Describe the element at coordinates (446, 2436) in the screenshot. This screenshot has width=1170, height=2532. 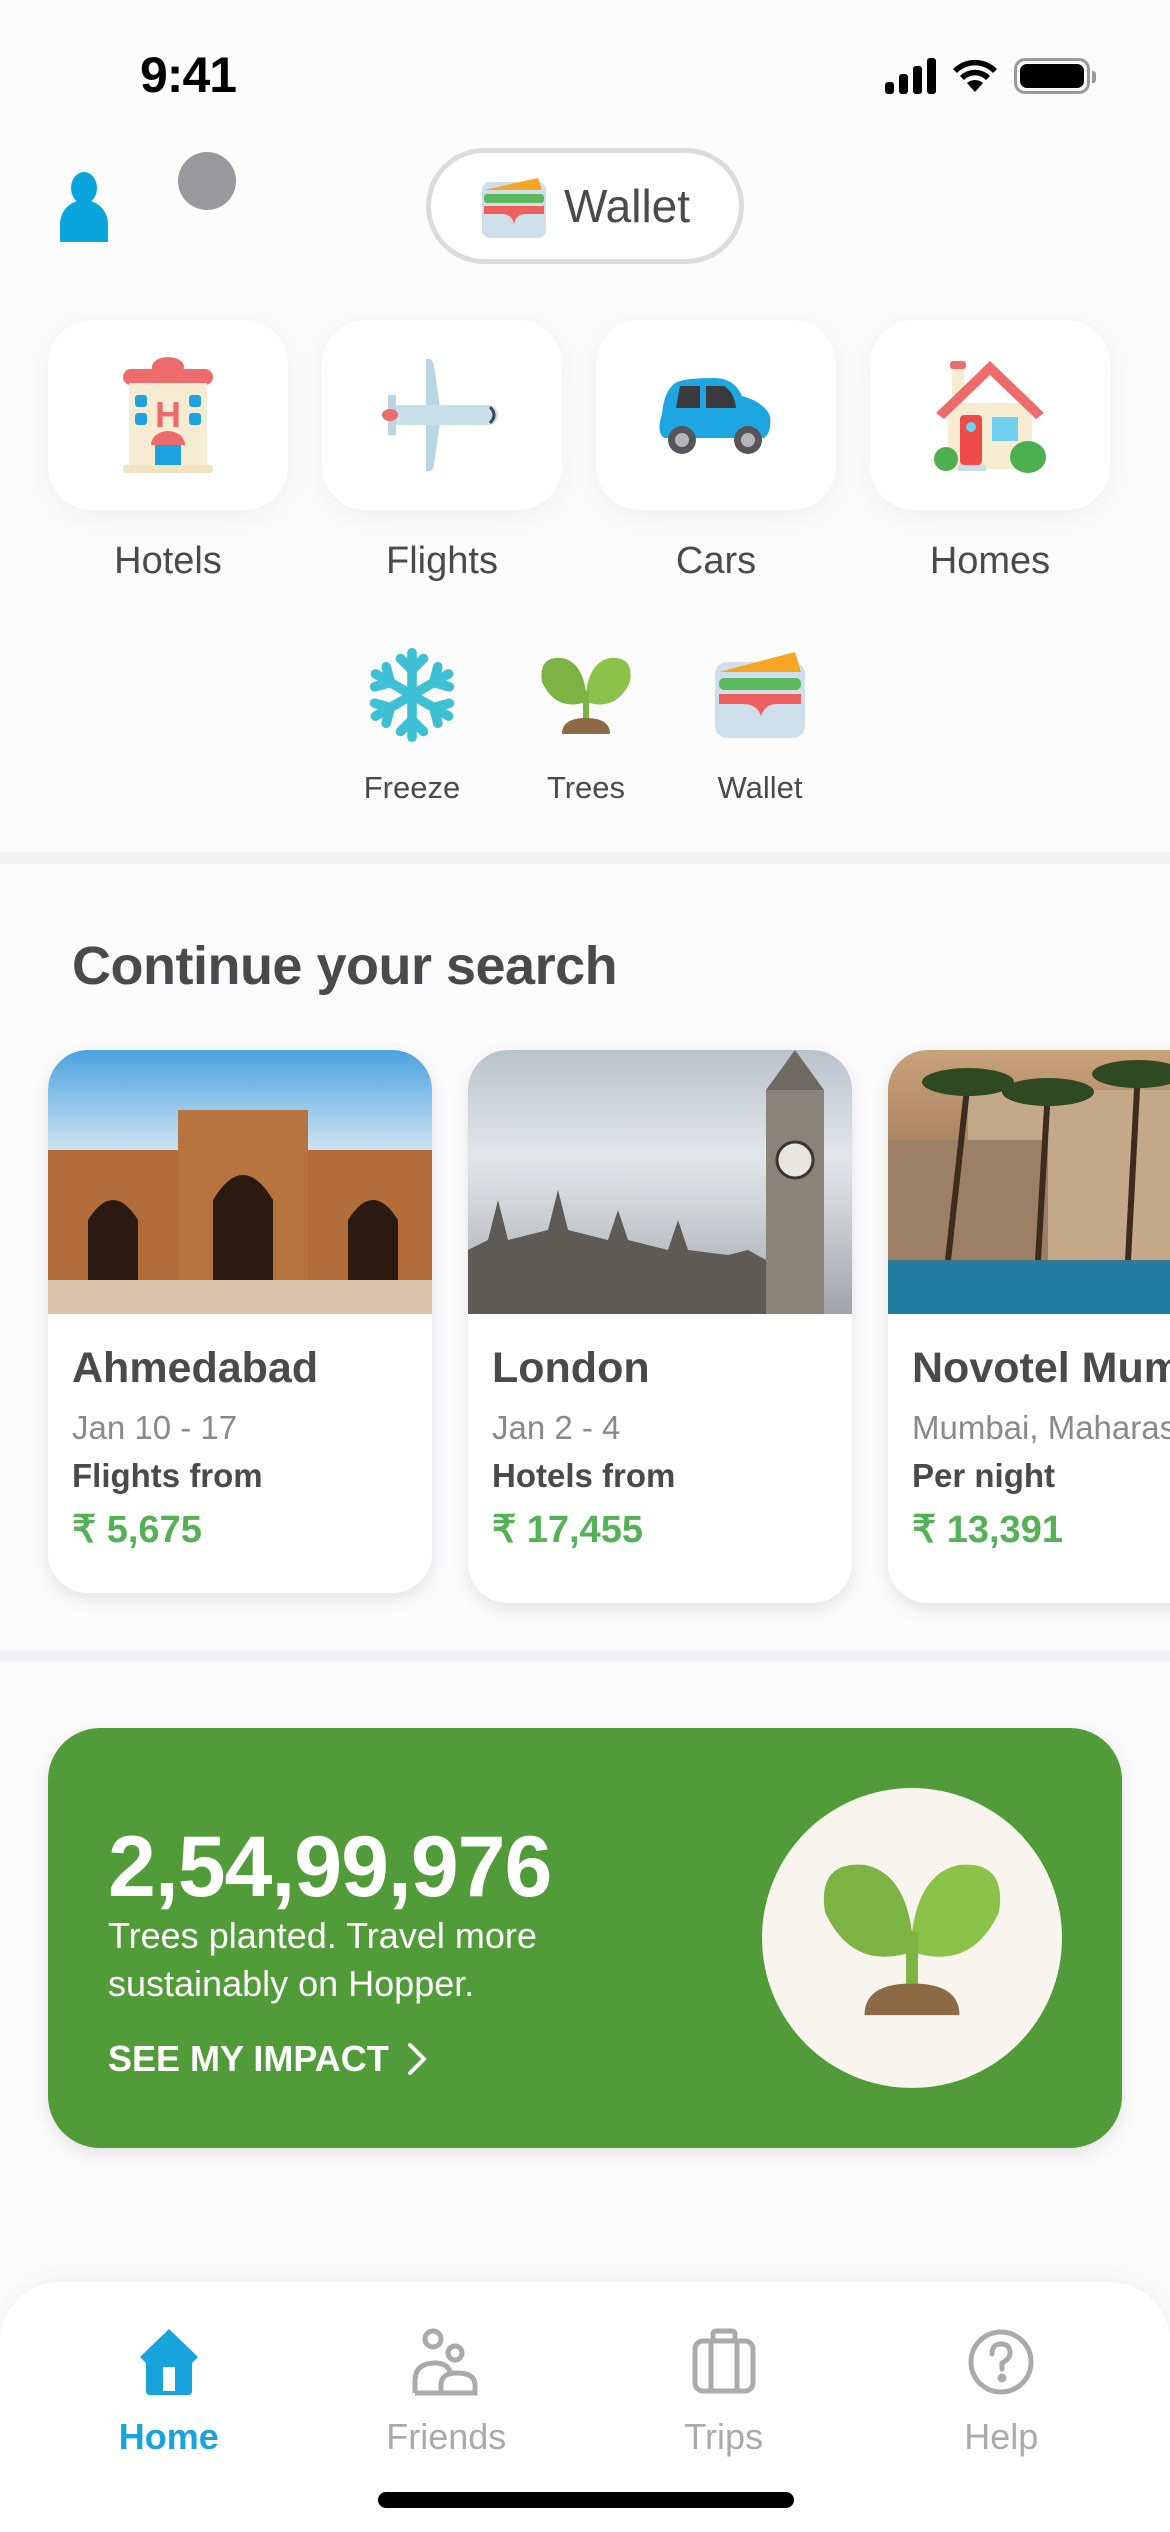
I see `tab-label: Friends` at that location.